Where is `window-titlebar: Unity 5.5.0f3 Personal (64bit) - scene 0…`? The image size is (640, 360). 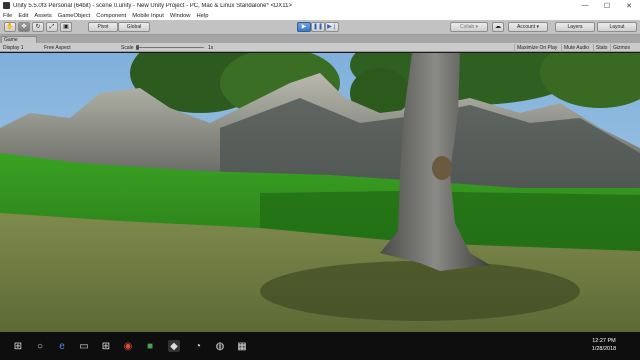 window-titlebar: Unity 5.5.0f3 Personal (64bit) - scene 0… is located at coordinates (320, 5).